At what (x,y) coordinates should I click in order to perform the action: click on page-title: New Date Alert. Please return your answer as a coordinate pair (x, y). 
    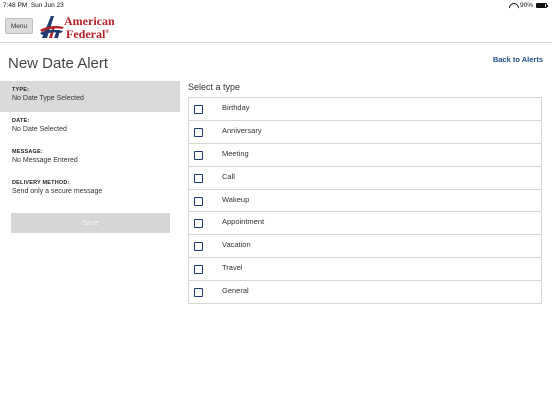
    Looking at the image, I should click on (58, 63).